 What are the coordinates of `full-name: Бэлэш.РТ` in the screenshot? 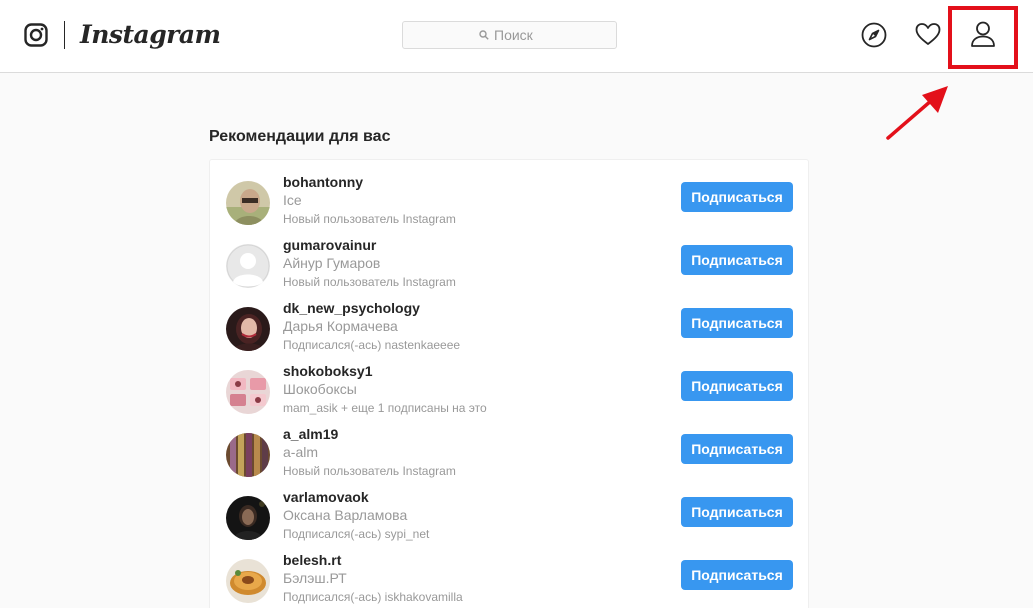 It's located at (315, 578).